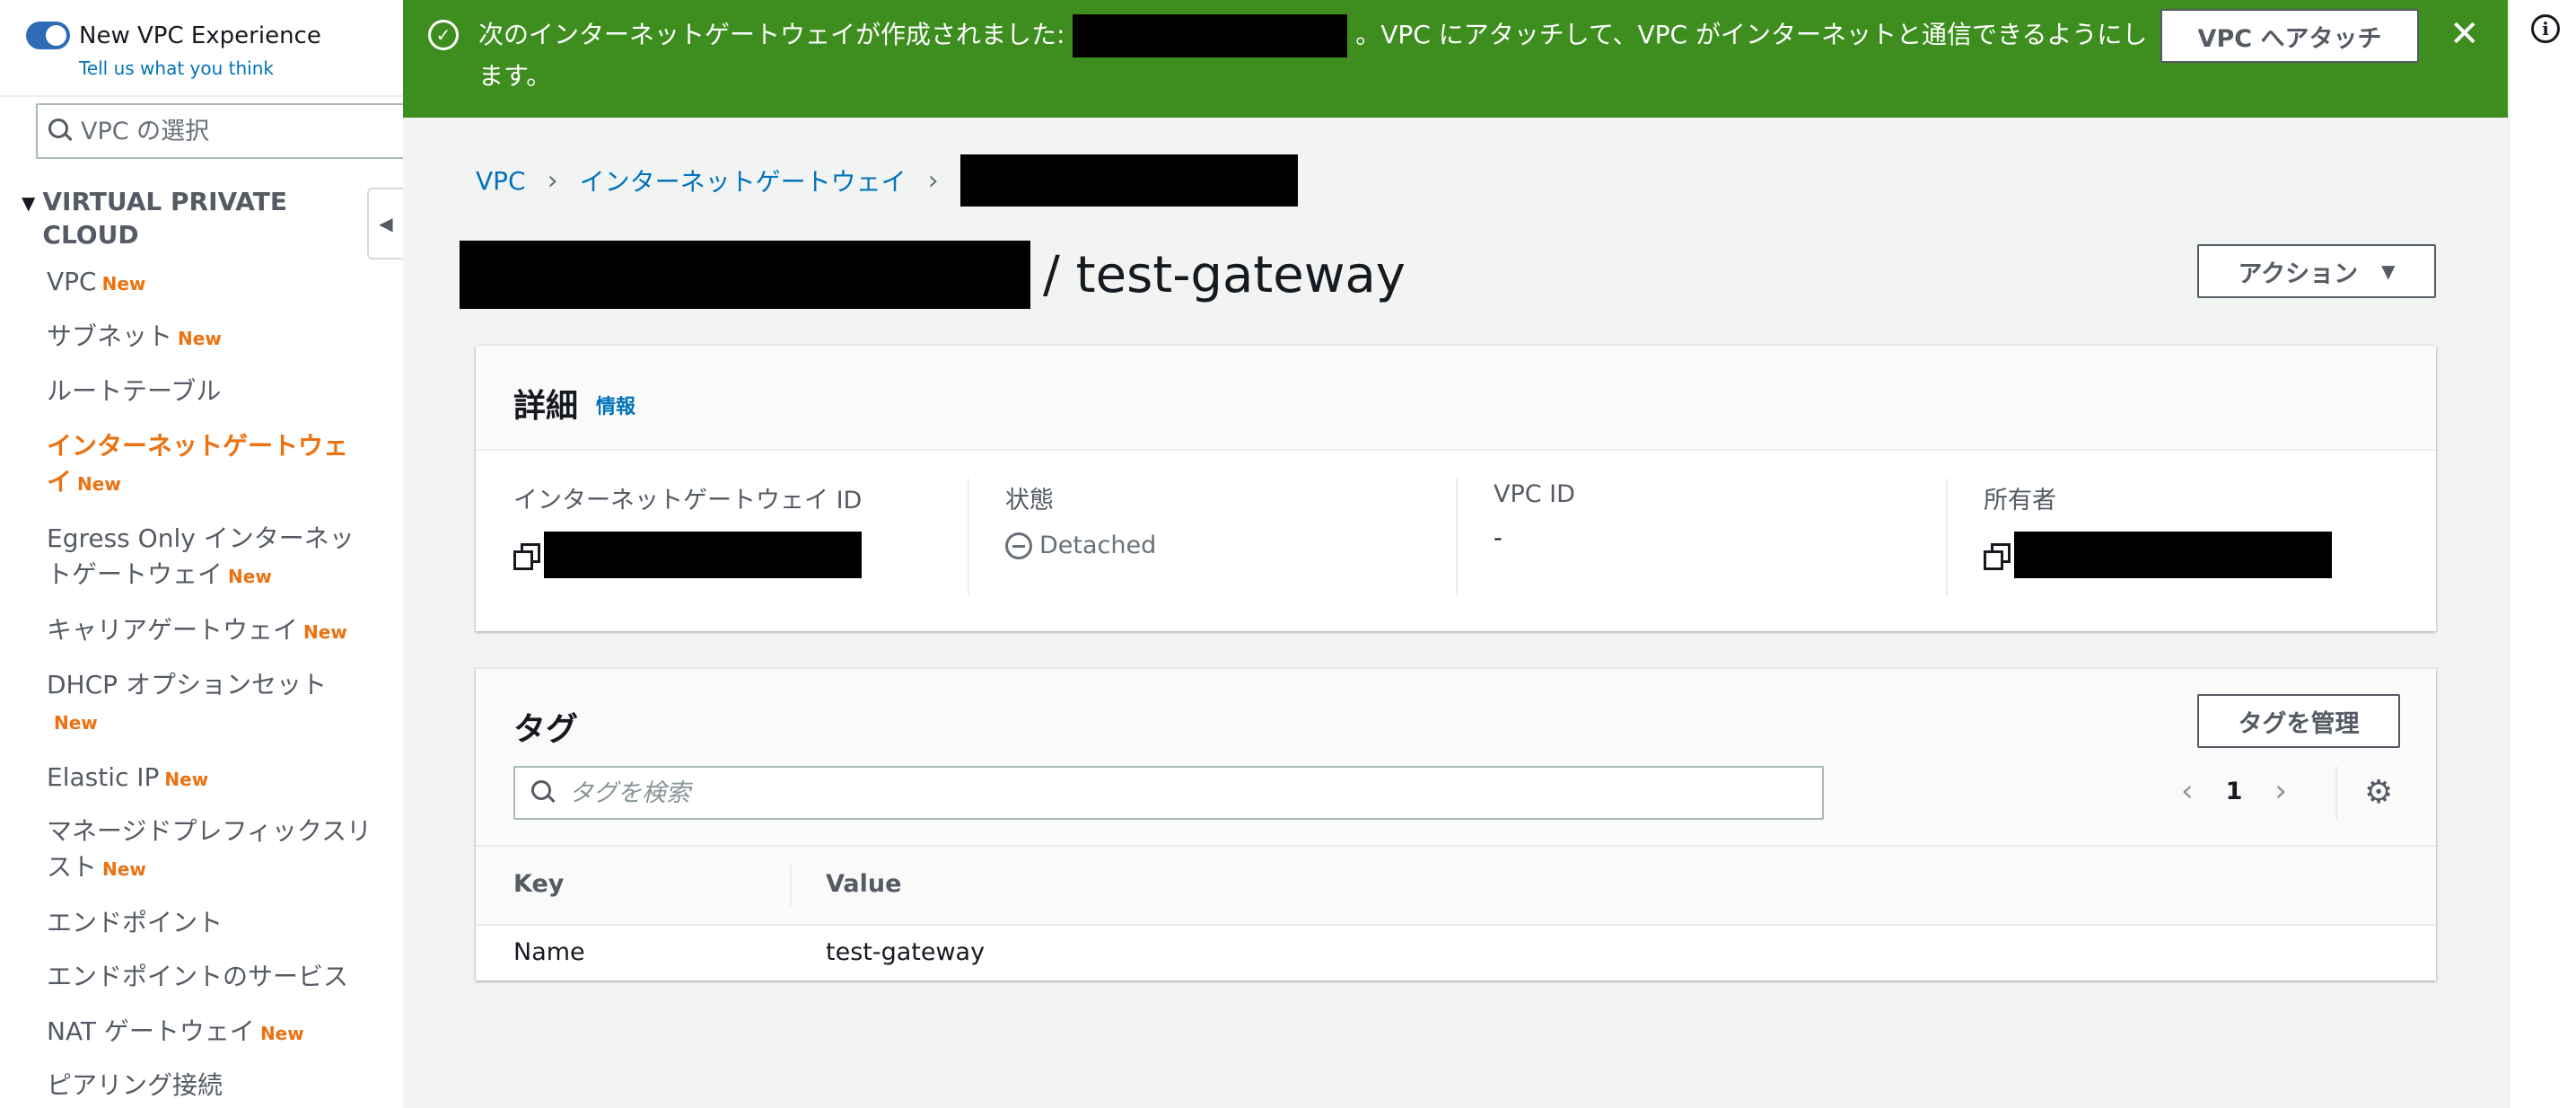 The image size is (2576, 1108). Describe the element at coordinates (224, 131) in the screenshot. I see `vpc-filter-input` at that location.